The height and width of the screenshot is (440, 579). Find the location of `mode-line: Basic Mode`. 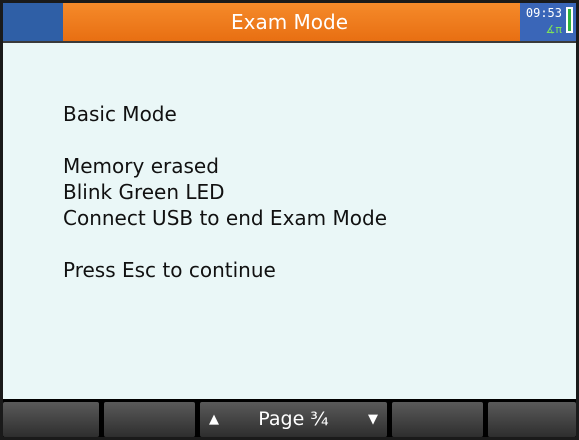

mode-line: Basic Mode is located at coordinates (120, 114).